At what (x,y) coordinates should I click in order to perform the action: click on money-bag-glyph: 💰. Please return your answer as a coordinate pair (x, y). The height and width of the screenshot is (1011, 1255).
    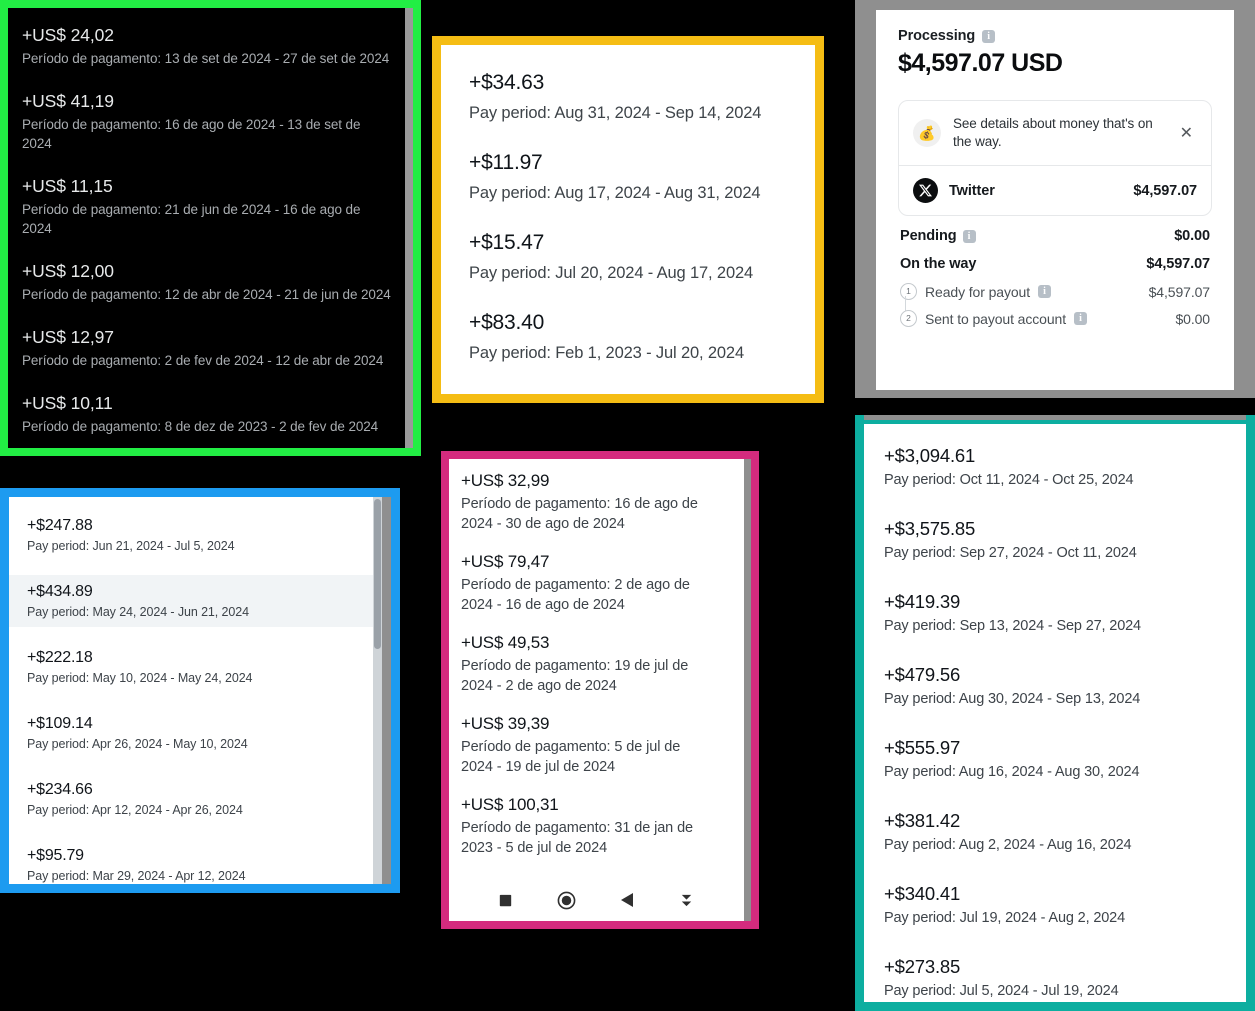
    Looking at the image, I should click on (927, 132).